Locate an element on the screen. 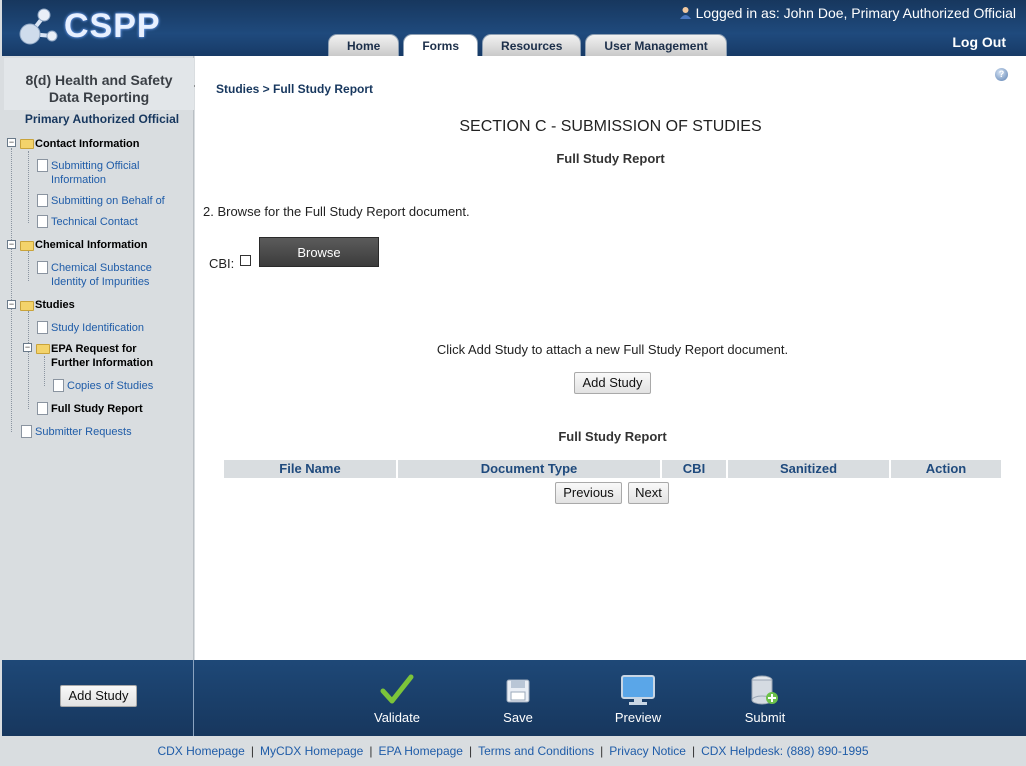 Image resolution: width=1026 pixels, height=766 pixels. breadcrumb: Studies > Full Study Report is located at coordinates (294, 89).